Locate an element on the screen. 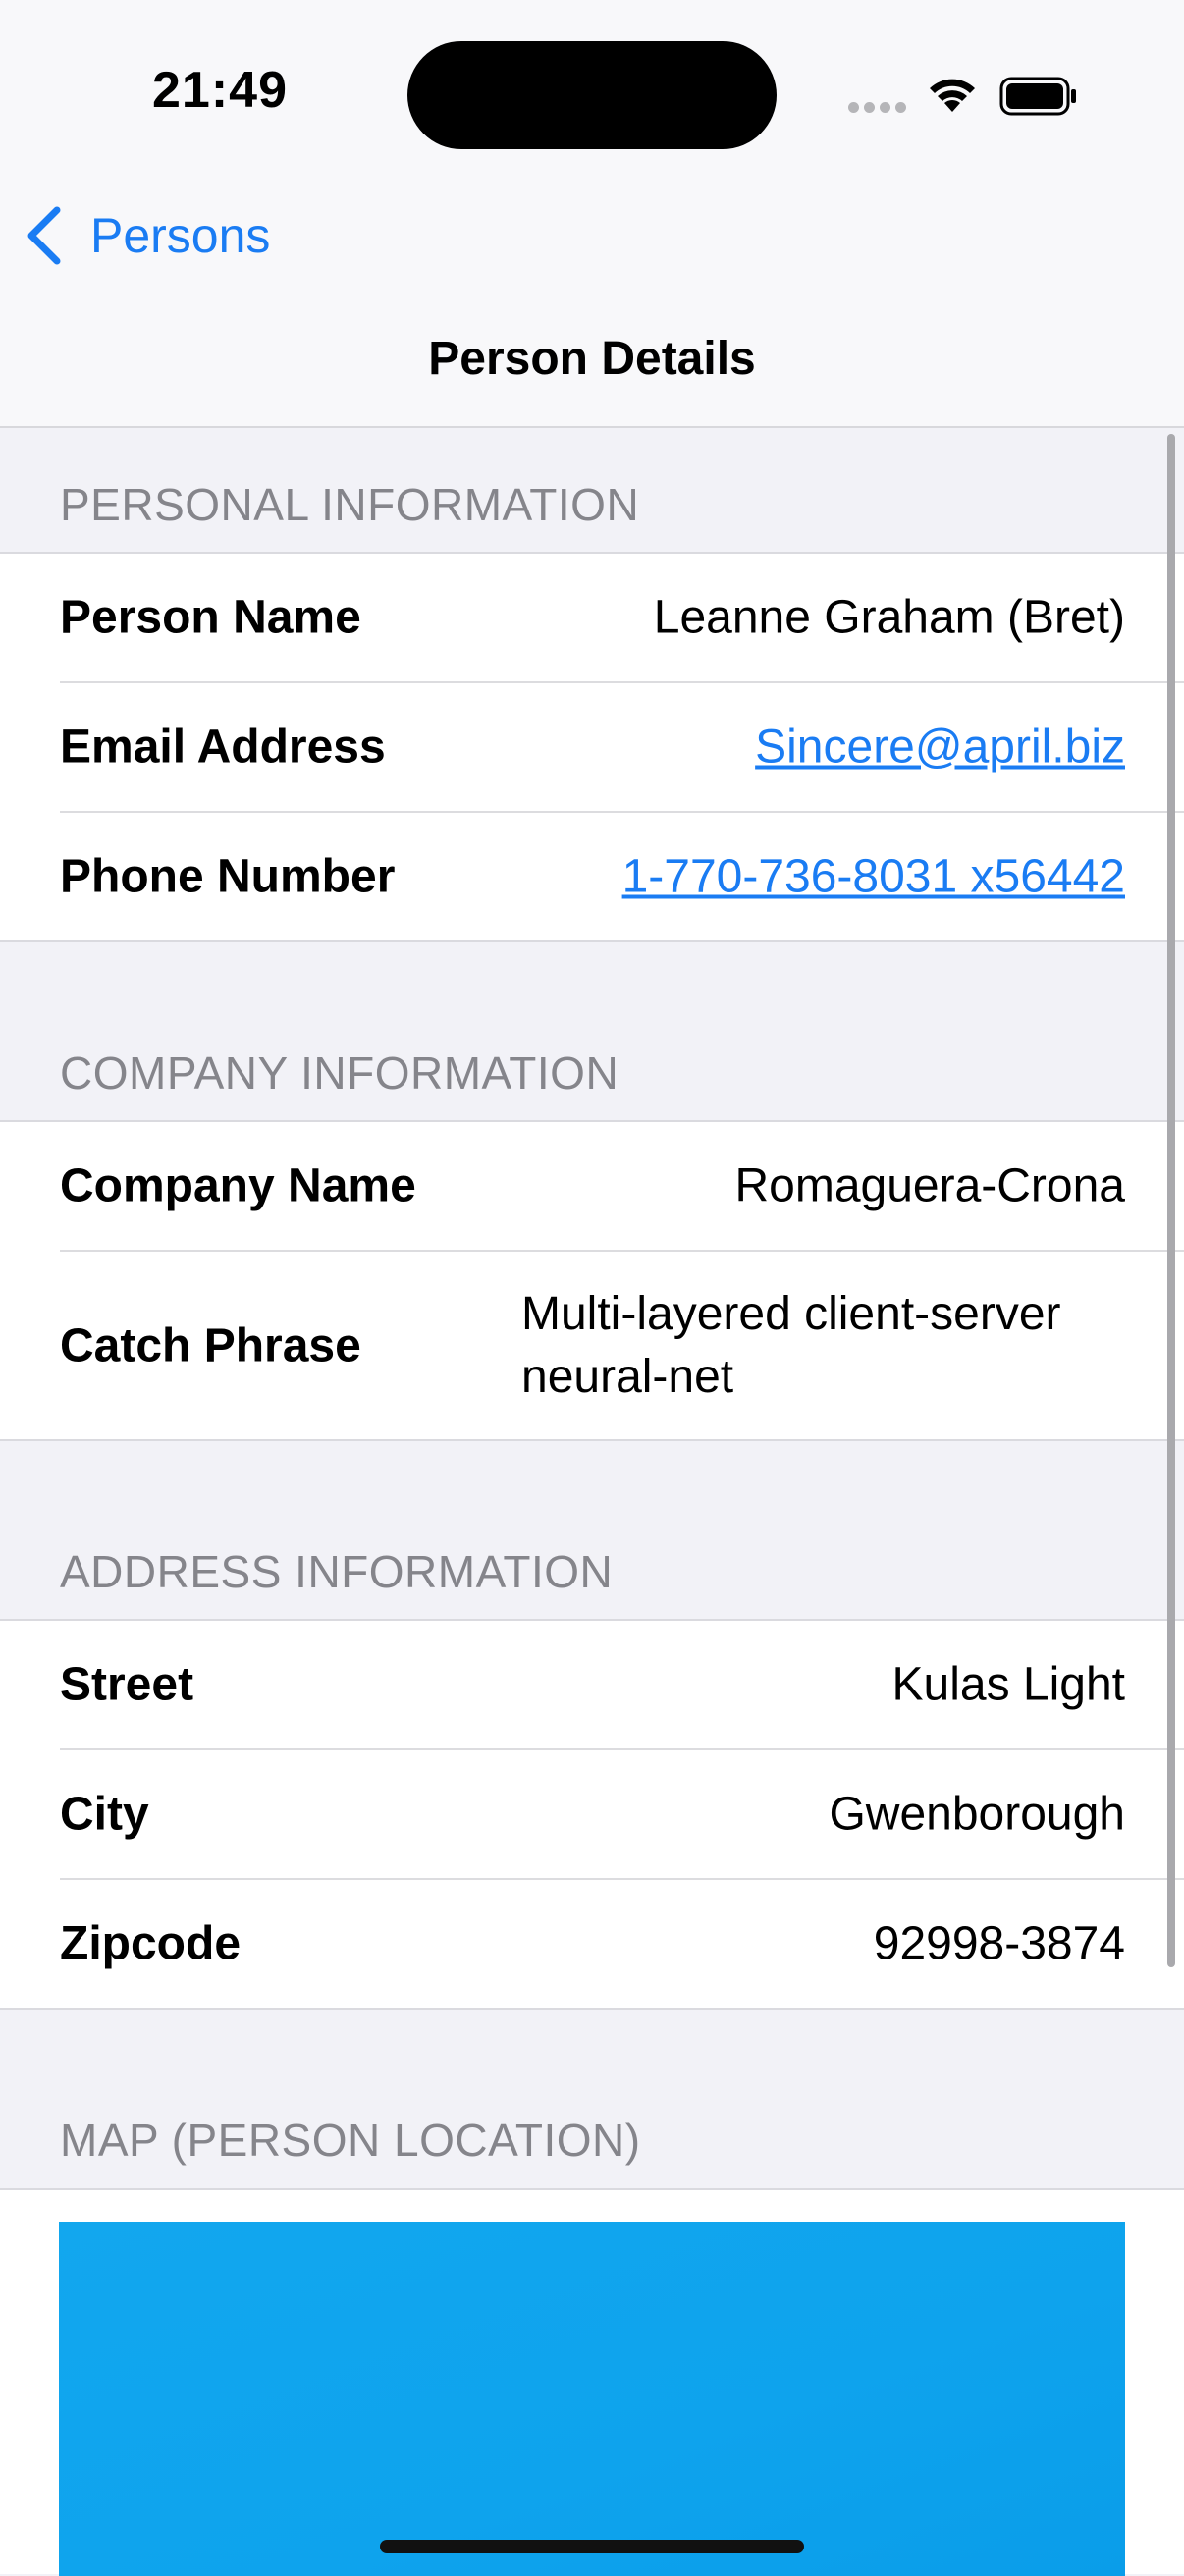 The width and height of the screenshot is (1184, 2576). scroll-indicator is located at coordinates (1171, 1200).